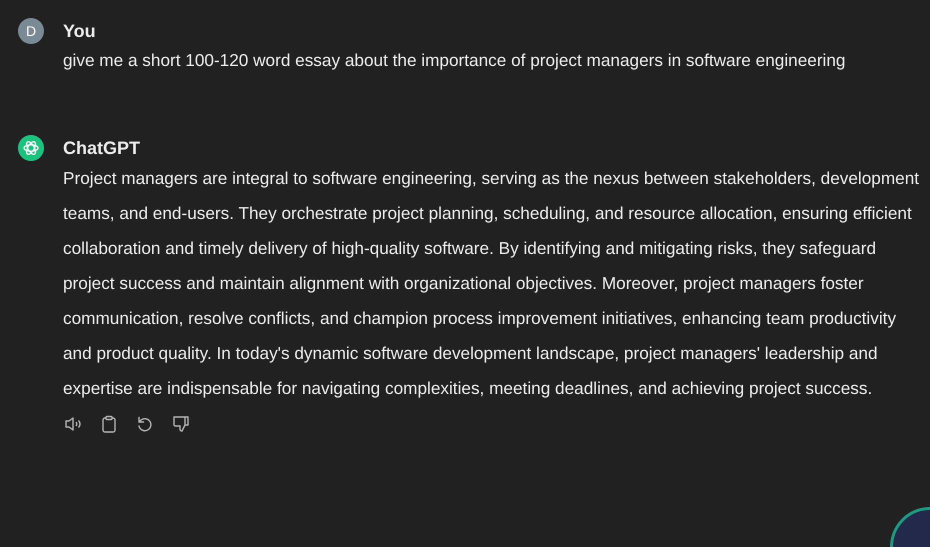 This screenshot has width=930, height=547. I want to click on thumbs-down-icon, so click(181, 424).